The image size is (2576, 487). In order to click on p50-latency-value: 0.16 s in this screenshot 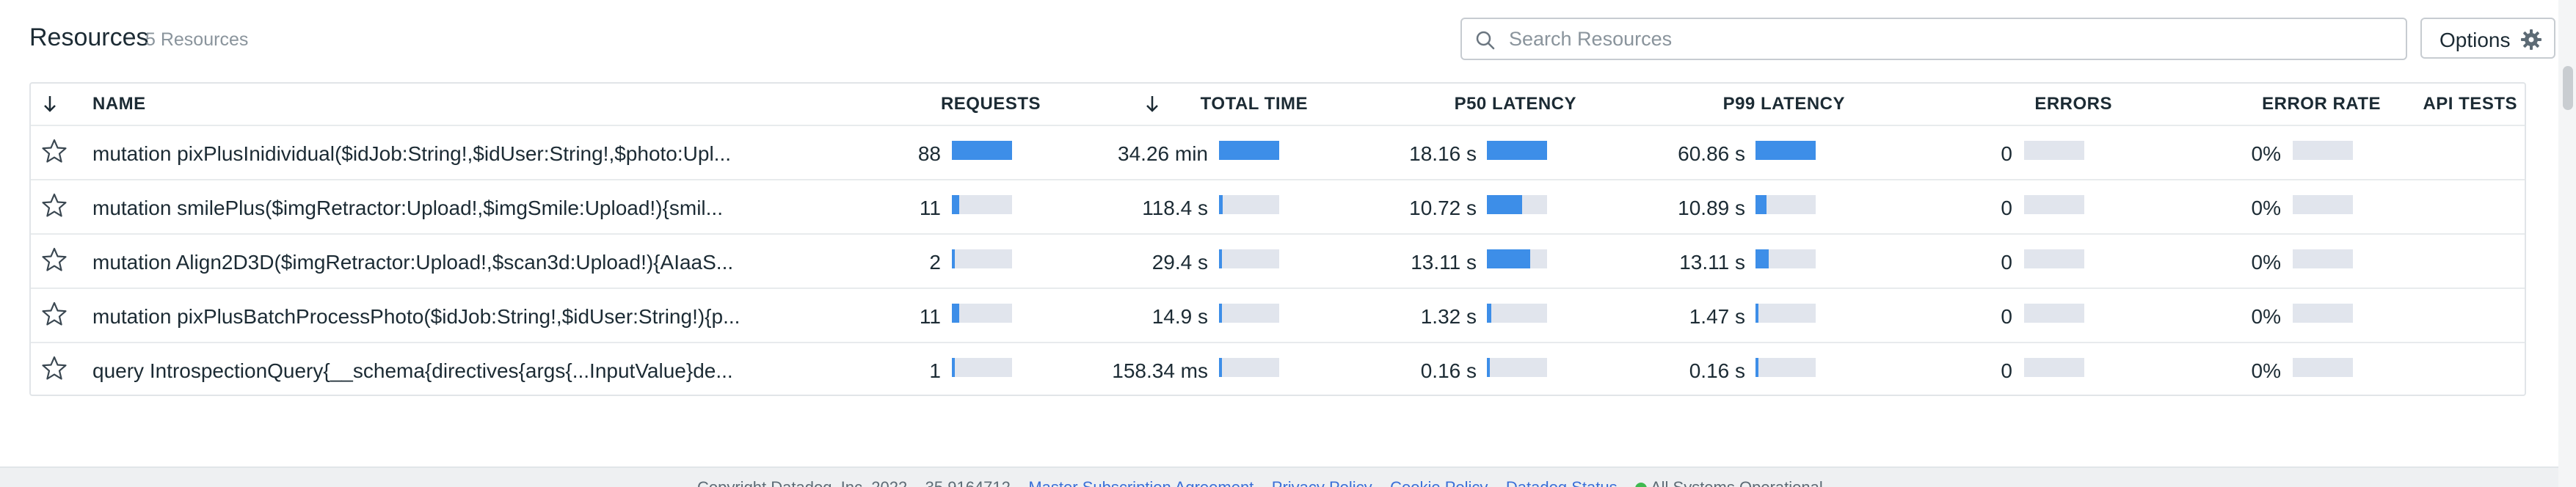, I will do `click(1448, 370)`.